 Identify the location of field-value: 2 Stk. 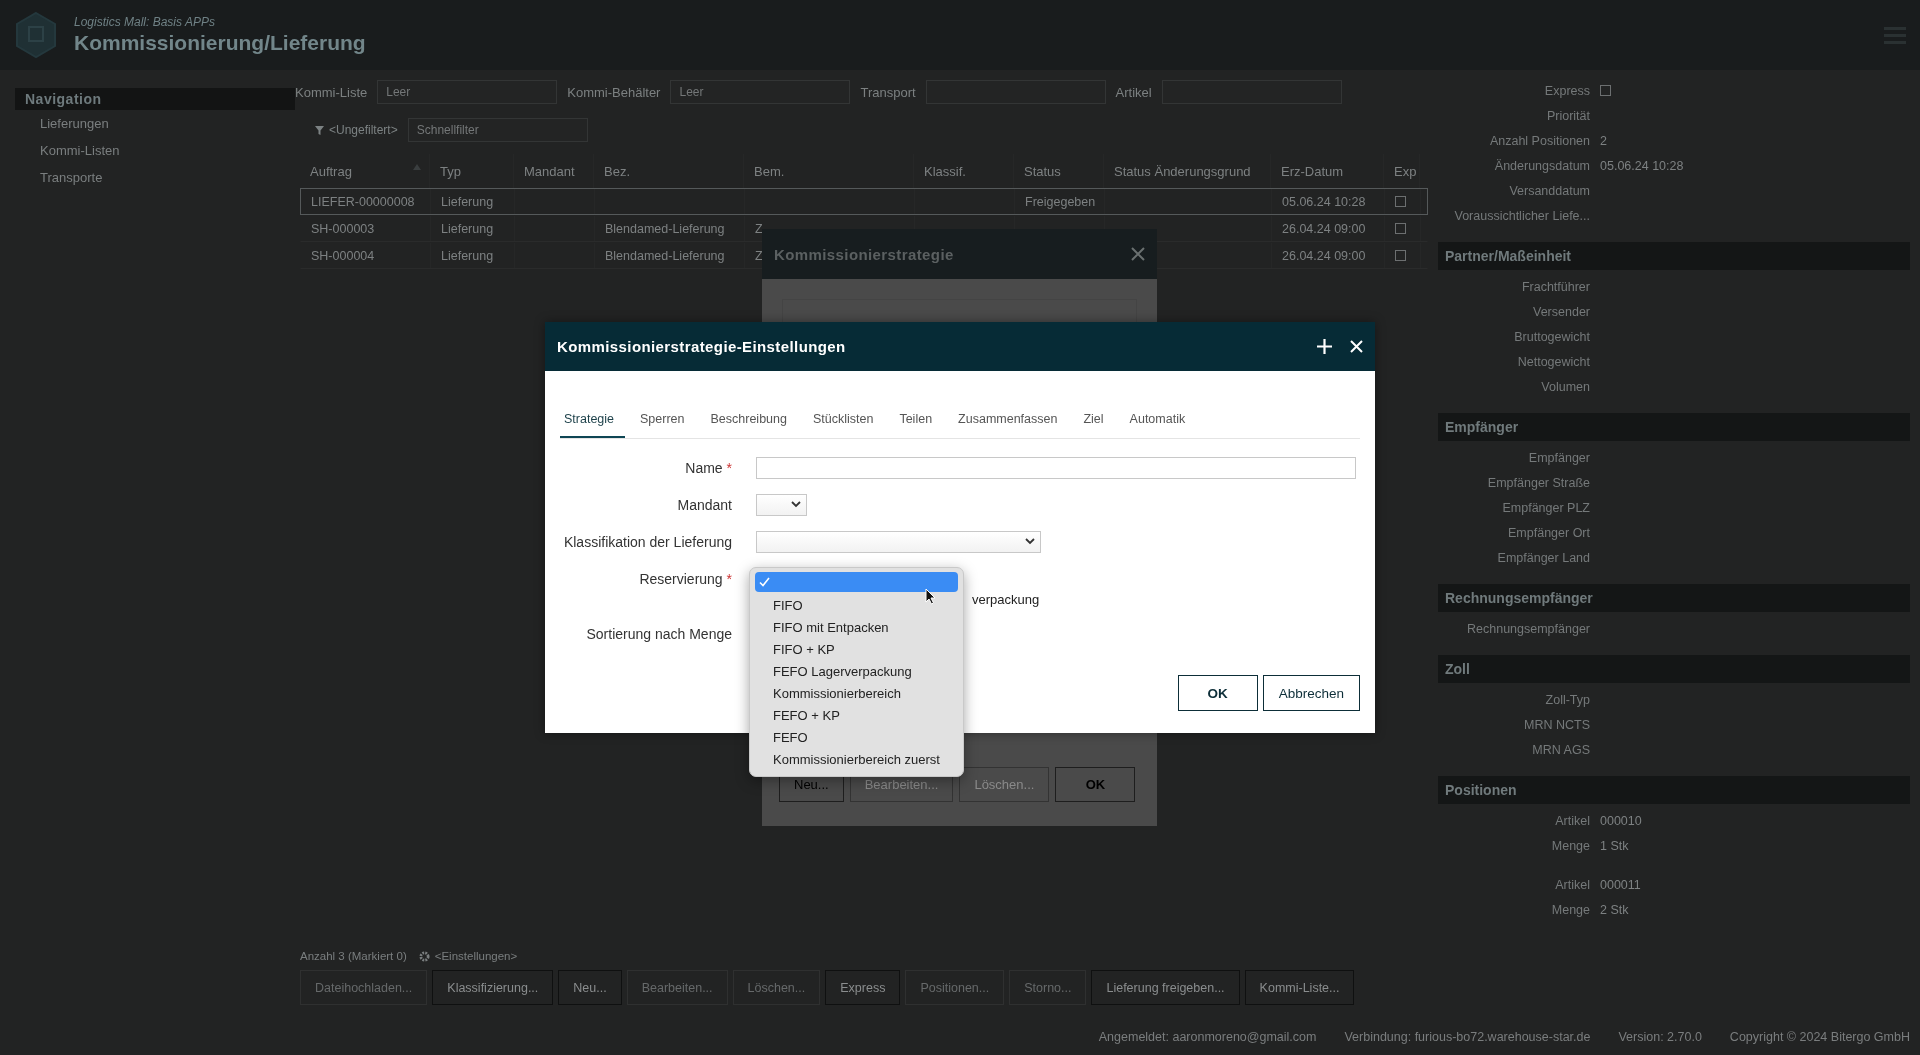
(1614, 909).